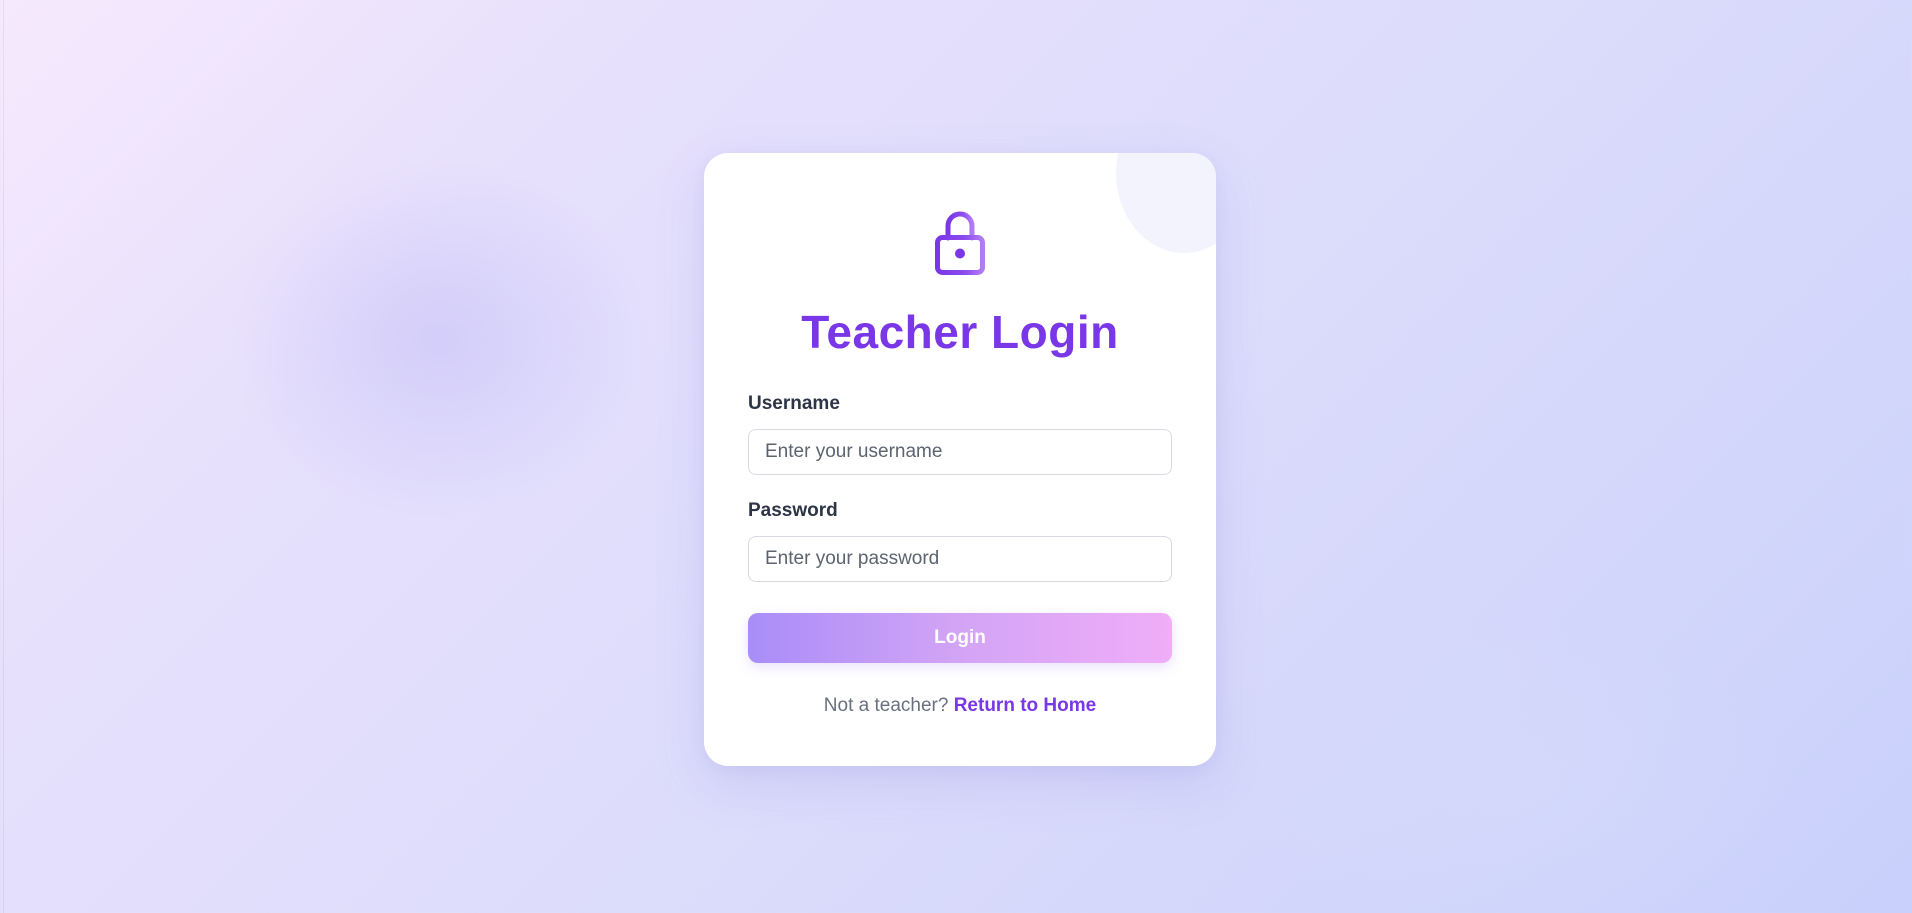  I want to click on lock-icon, so click(960, 243).